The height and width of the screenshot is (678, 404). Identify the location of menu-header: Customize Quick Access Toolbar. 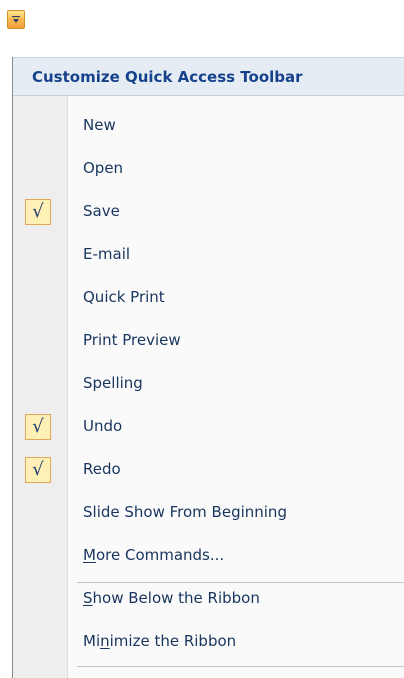
(208, 76).